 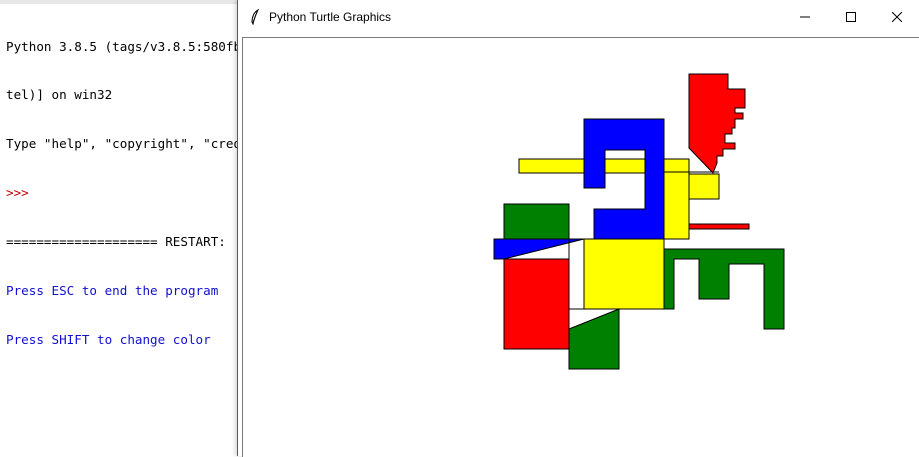 I want to click on shell-line: tel)] on win32, so click(x=59, y=95).